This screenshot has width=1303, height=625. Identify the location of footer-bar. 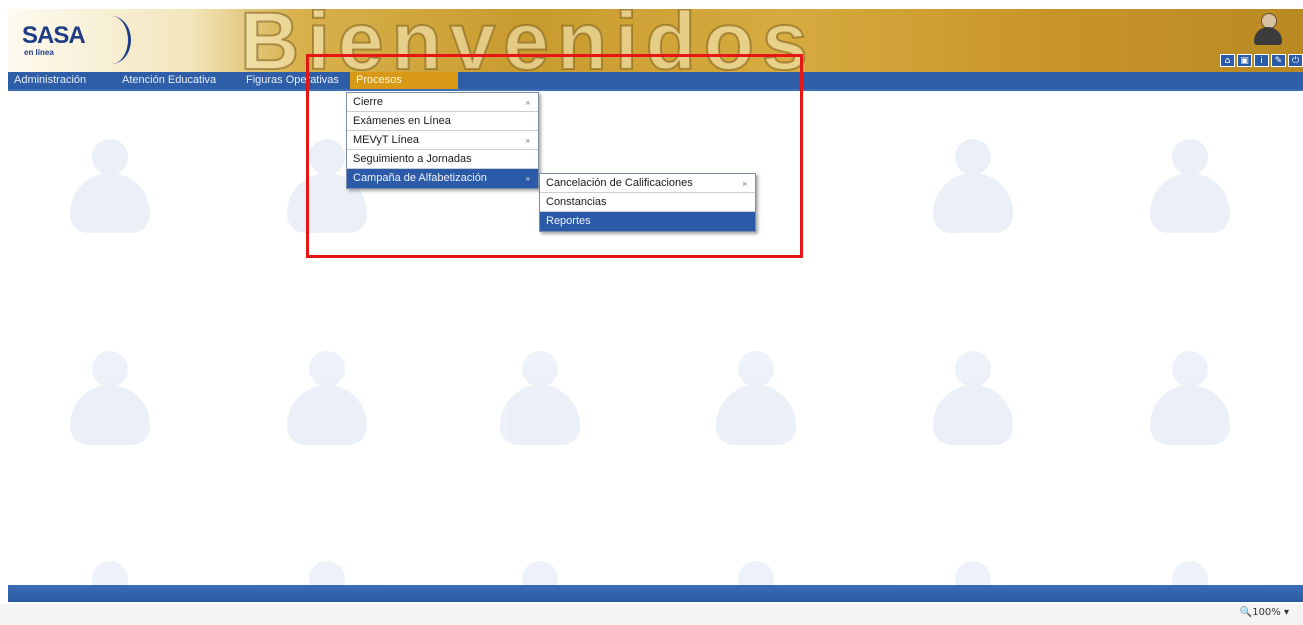
(655, 593).